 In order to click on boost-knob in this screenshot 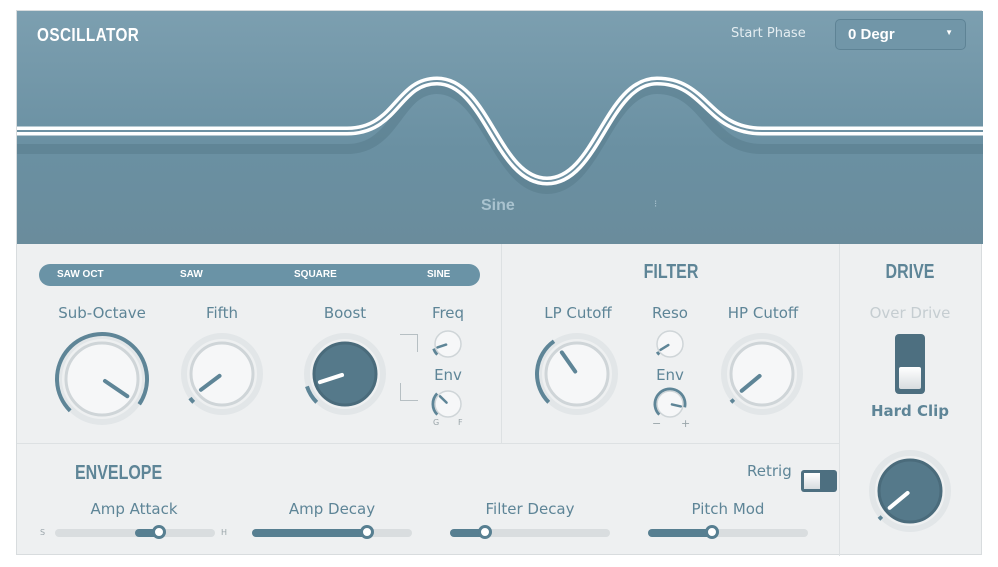, I will do `click(345, 376)`.